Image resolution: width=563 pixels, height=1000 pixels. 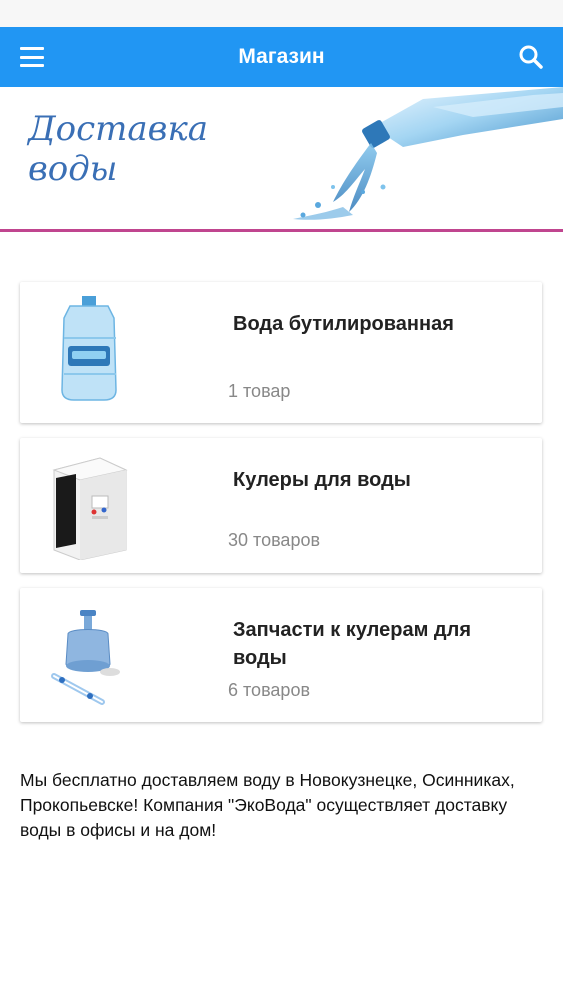 What do you see at coordinates (85, 657) in the screenshot?
I see `water-pump-parts-image` at bounding box center [85, 657].